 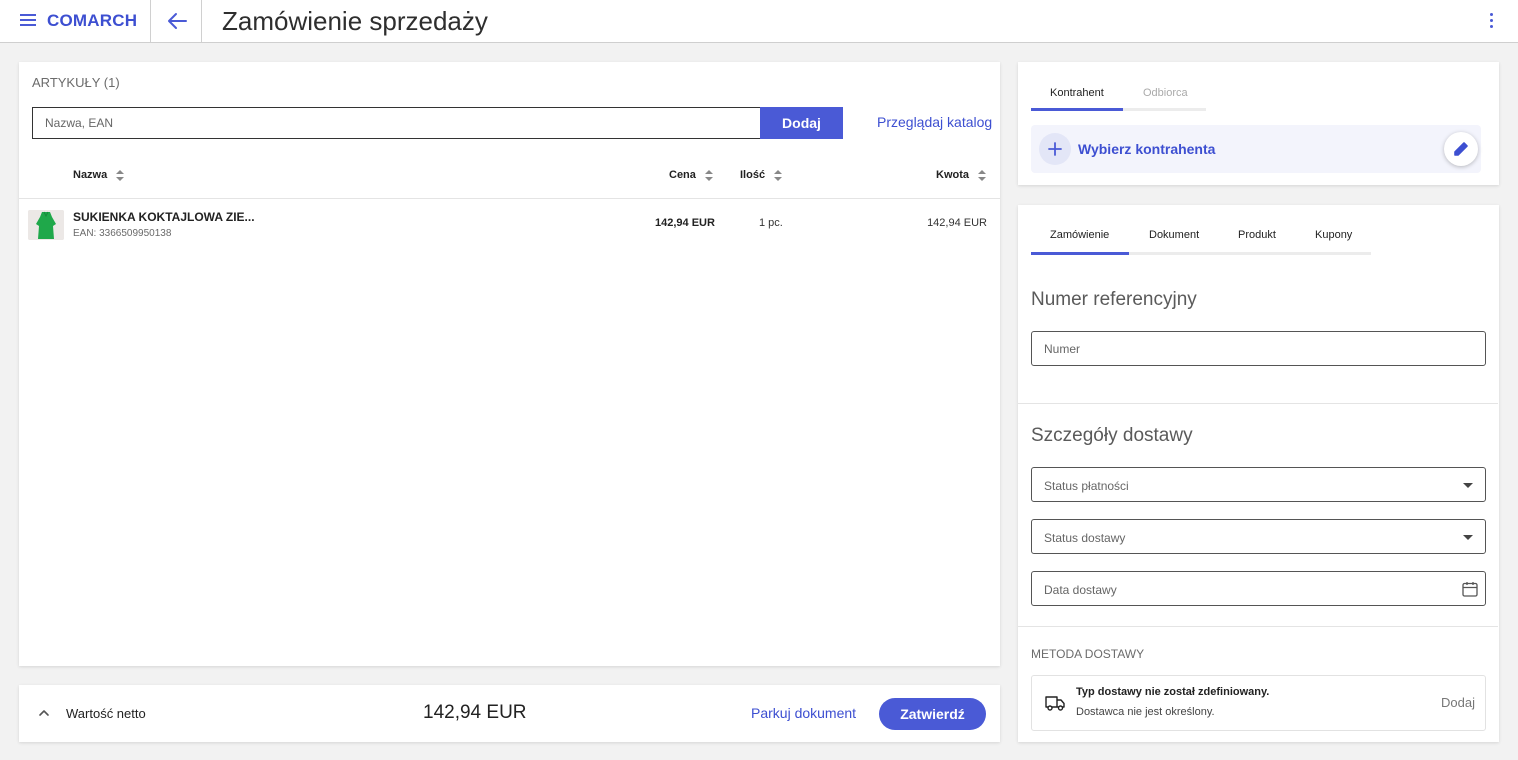 I want to click on reference-number-input, so click(x=1258, y=348).